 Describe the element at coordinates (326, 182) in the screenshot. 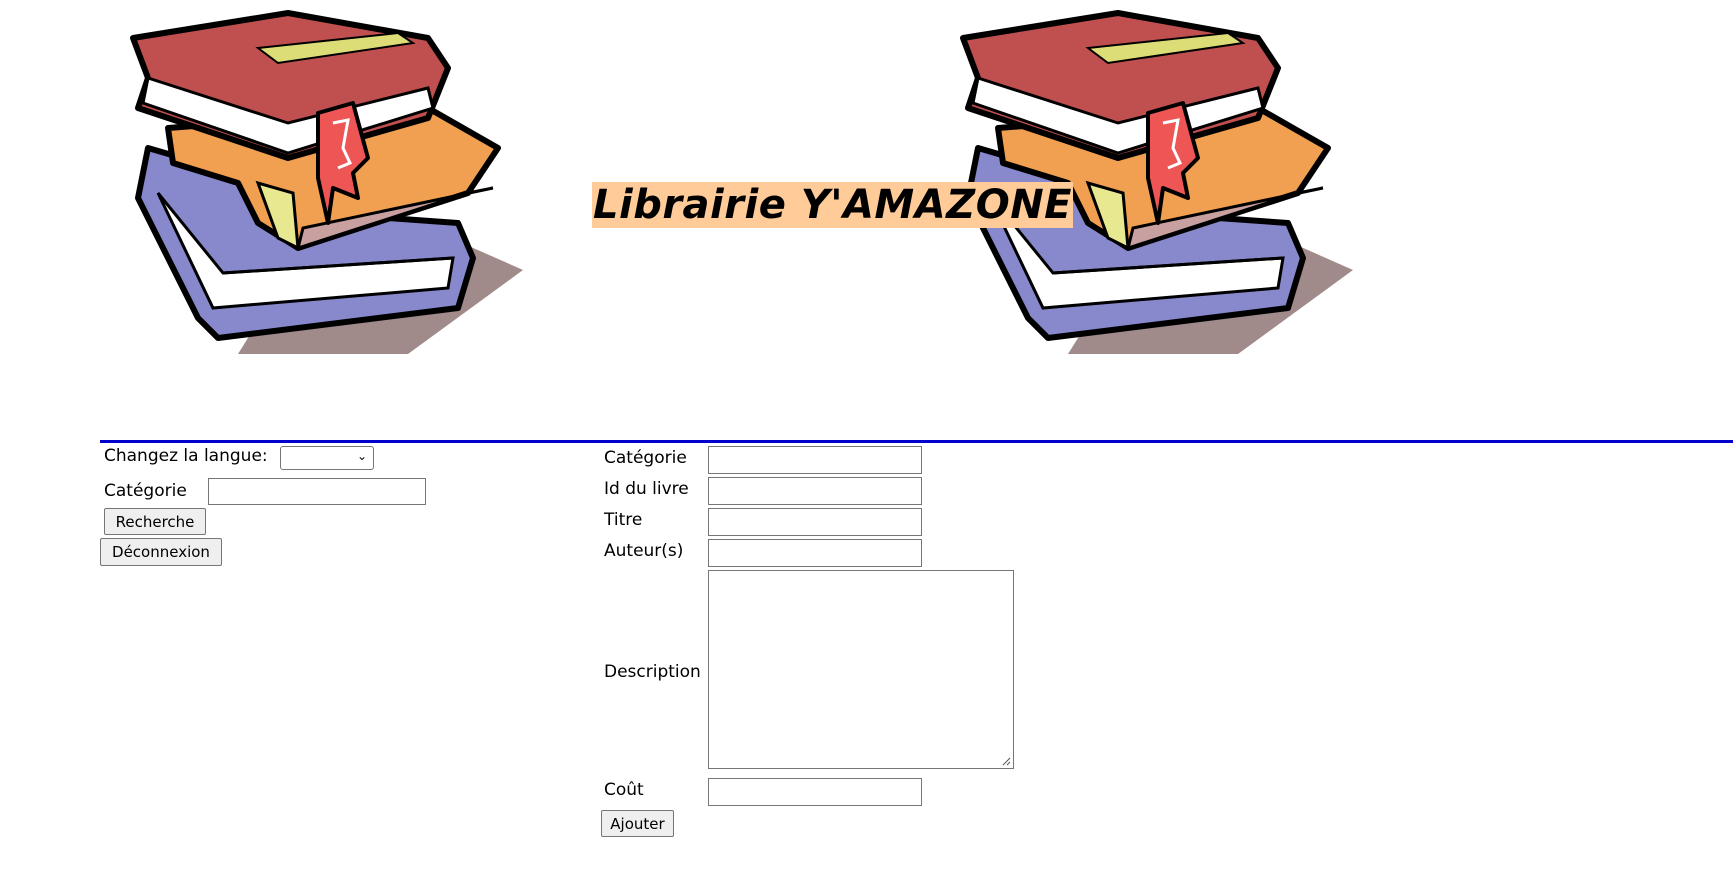

I see `books-stack-left-image` at that location.